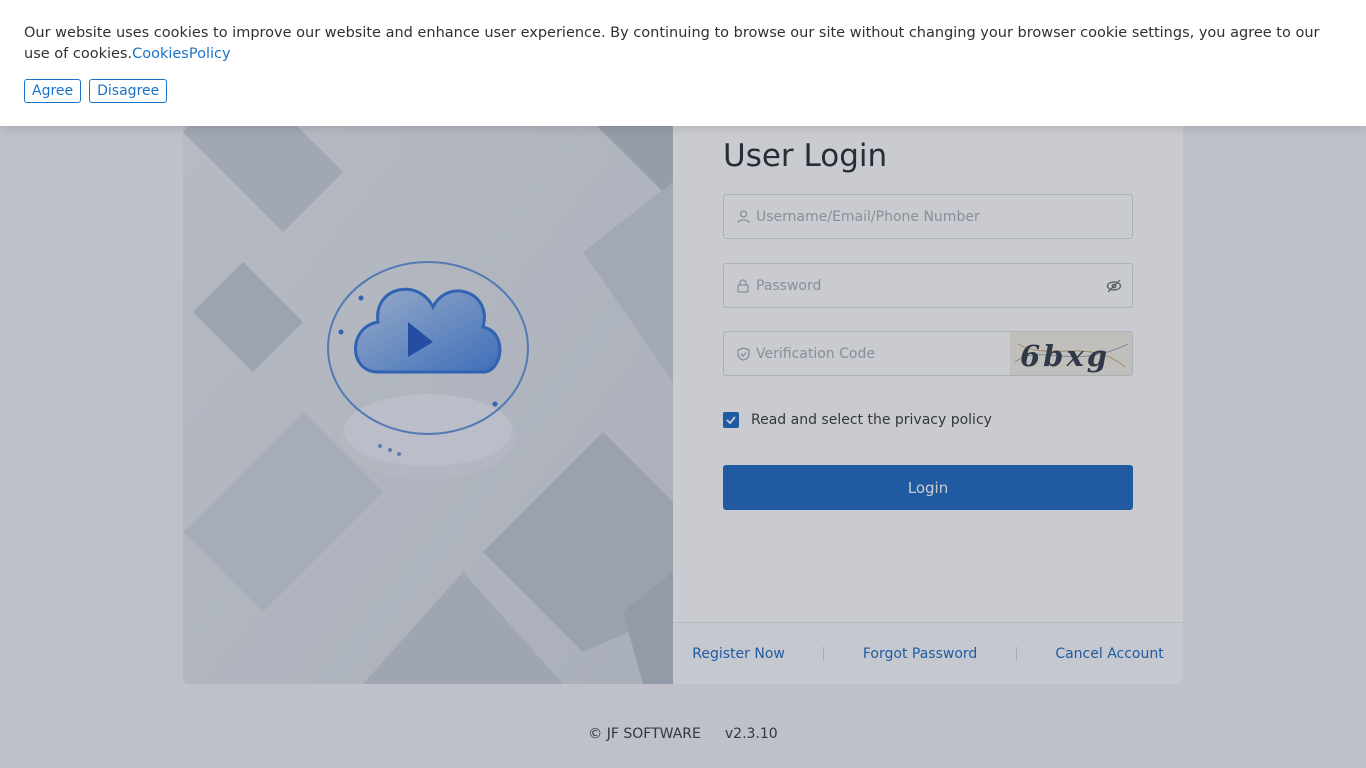 This screenshot has width=1366, height=768. Describe the element at coordinates (743, 285) in the screenshot. I see `lock-icon` at that location.